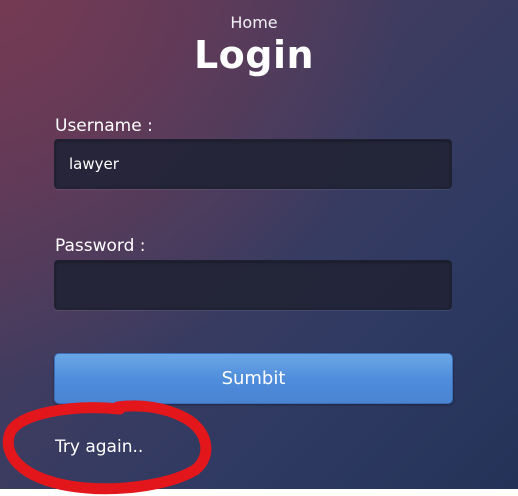  I want to click on password-field, so click(253, 285).